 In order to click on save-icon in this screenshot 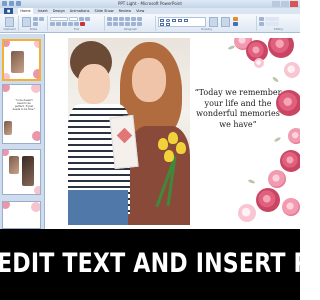, I will do `click(4, 3)`.